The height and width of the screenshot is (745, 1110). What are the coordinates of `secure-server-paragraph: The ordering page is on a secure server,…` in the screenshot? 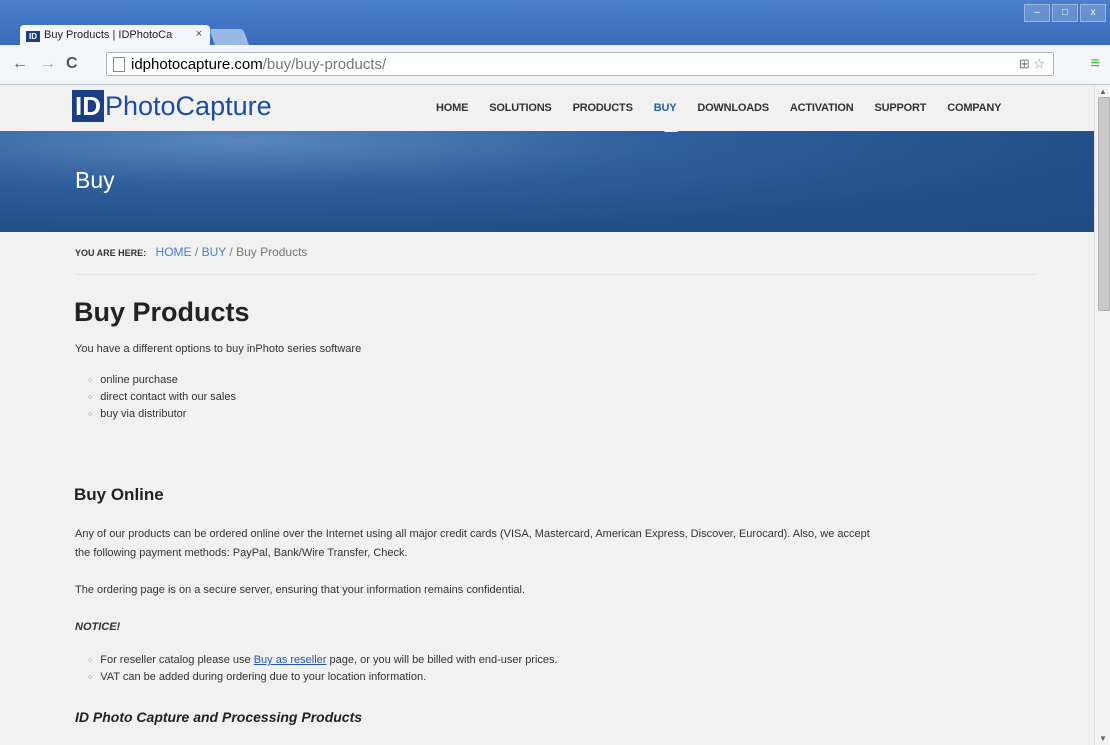 It's located at (300, 590).